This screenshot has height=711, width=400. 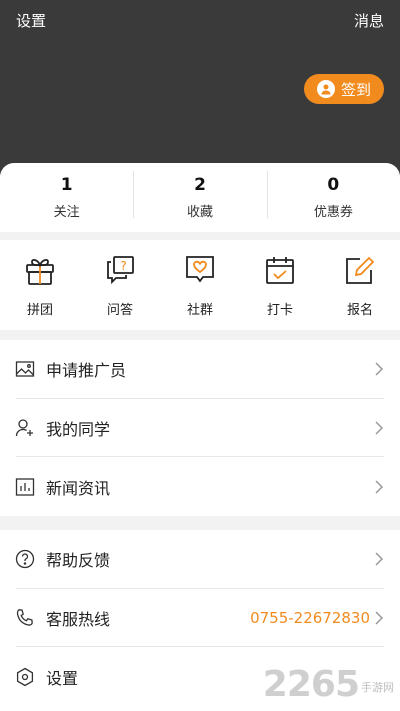 What do you see at coordinates (279, 310) in the screenshot?
I see `feature-label: 打卡` at bounding box center [279, 310].